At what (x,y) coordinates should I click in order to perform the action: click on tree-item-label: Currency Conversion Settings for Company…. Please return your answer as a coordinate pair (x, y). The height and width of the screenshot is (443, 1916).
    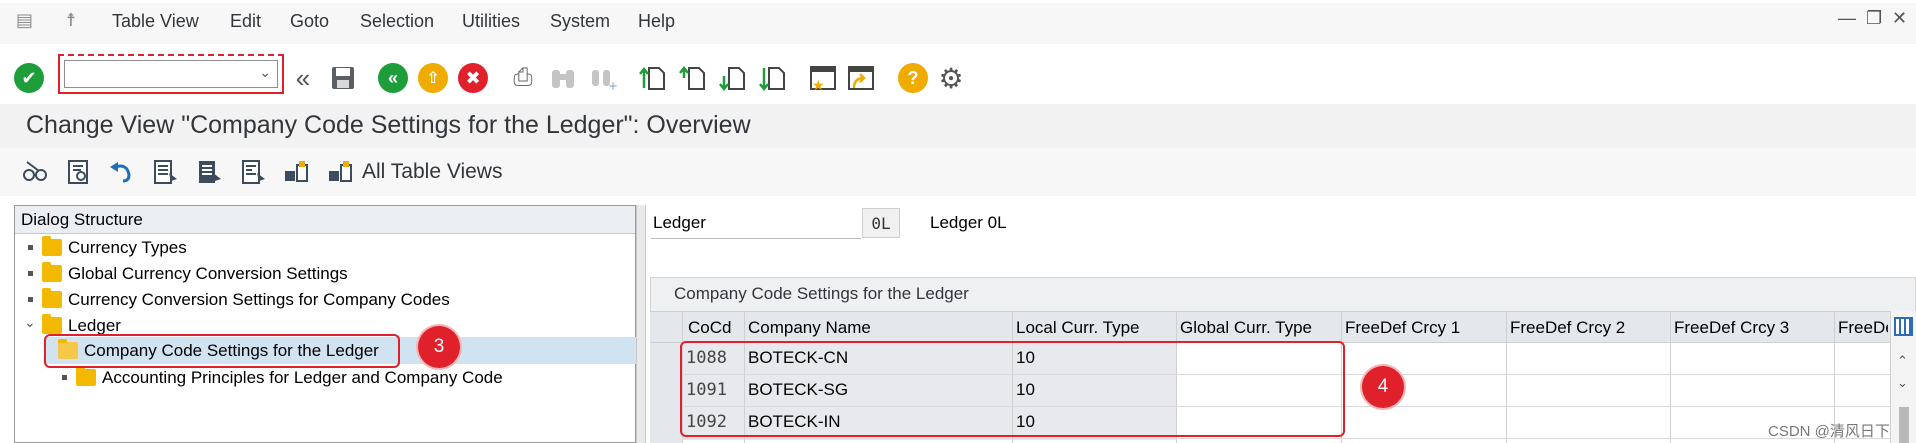
    Looking at the image, I should click on (259, 299).